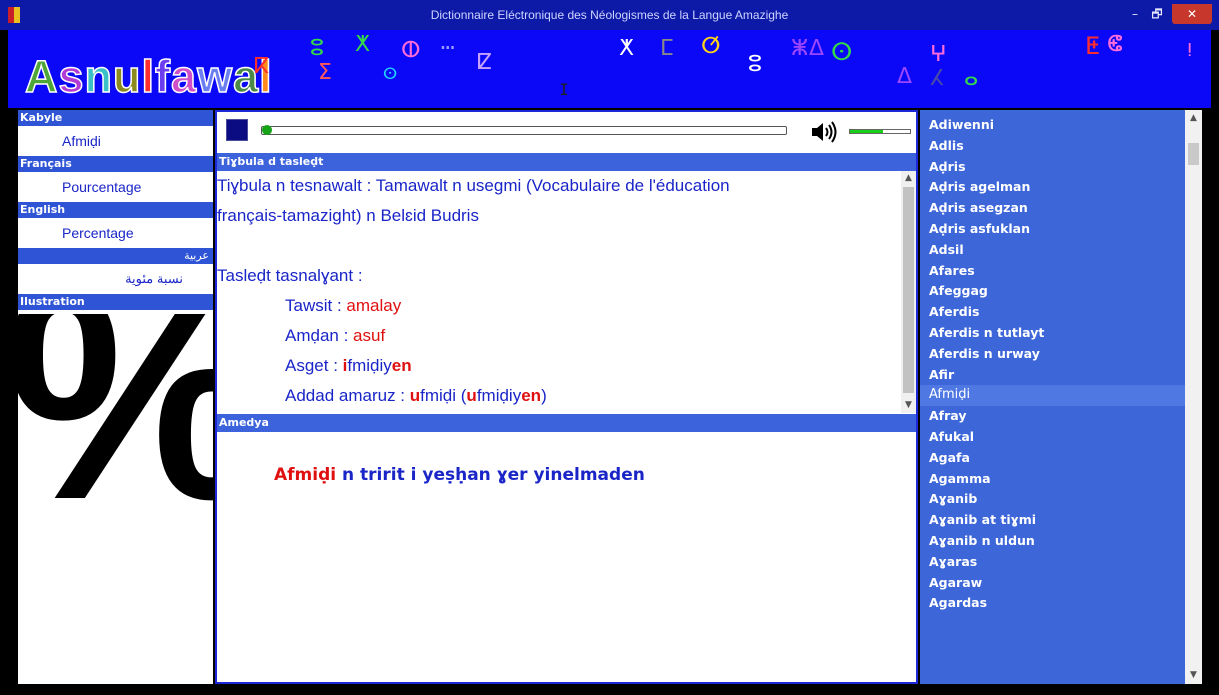 The image size is (1219, 695). What do you see at coordinates (411, 50) in the screenshot?
I see `tifinagh-glyph: ⵀ` at bounding box center [411, 50].